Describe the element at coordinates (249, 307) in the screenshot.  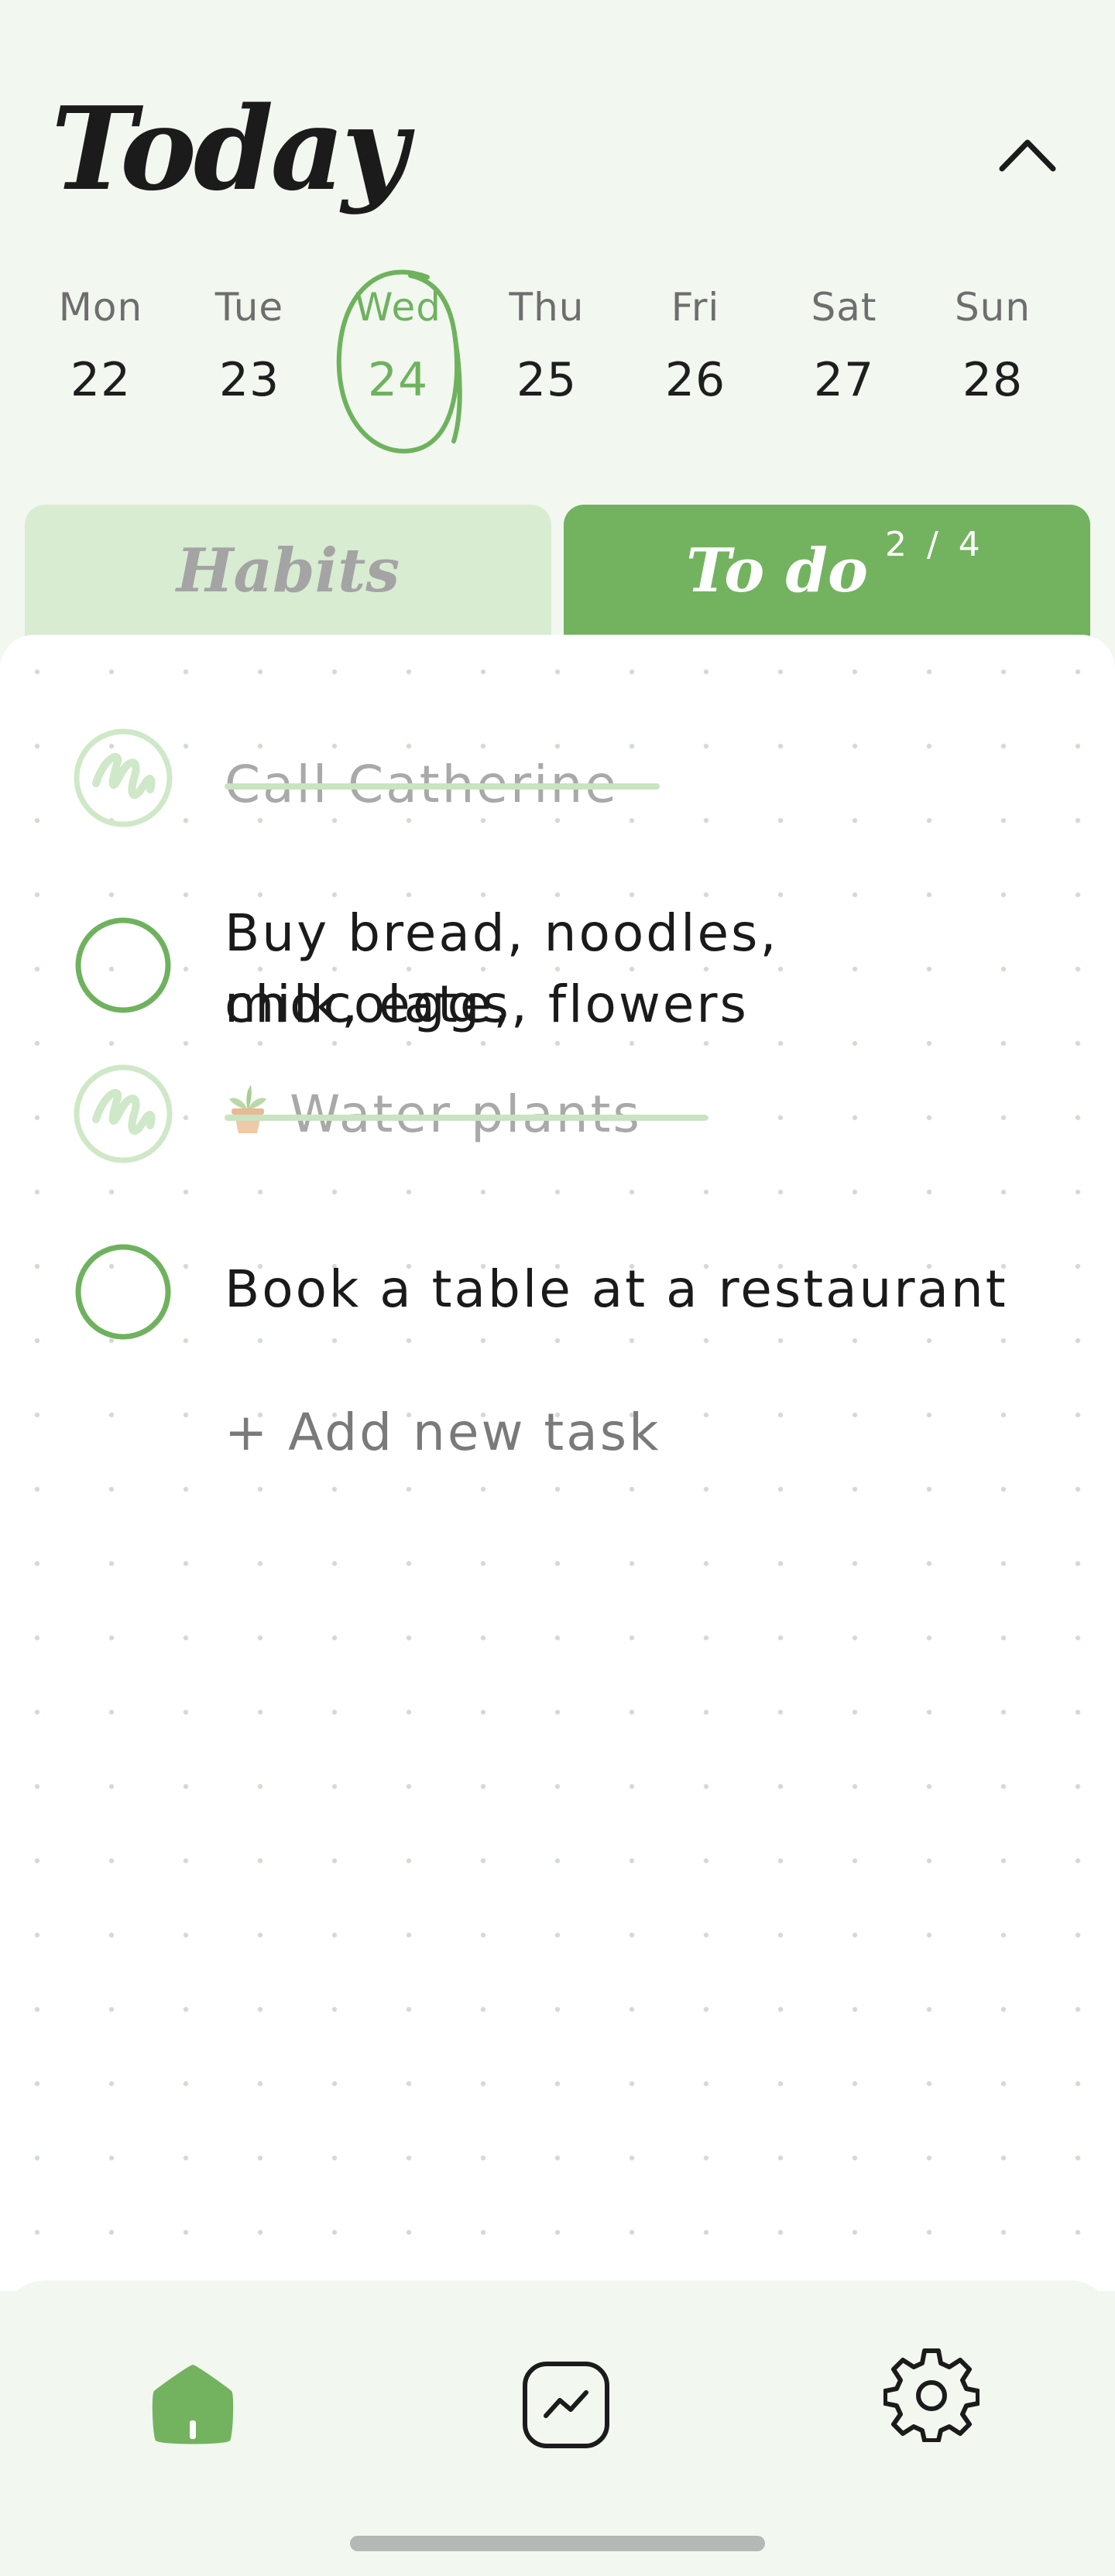
I see `day-name: Tue` at that location.